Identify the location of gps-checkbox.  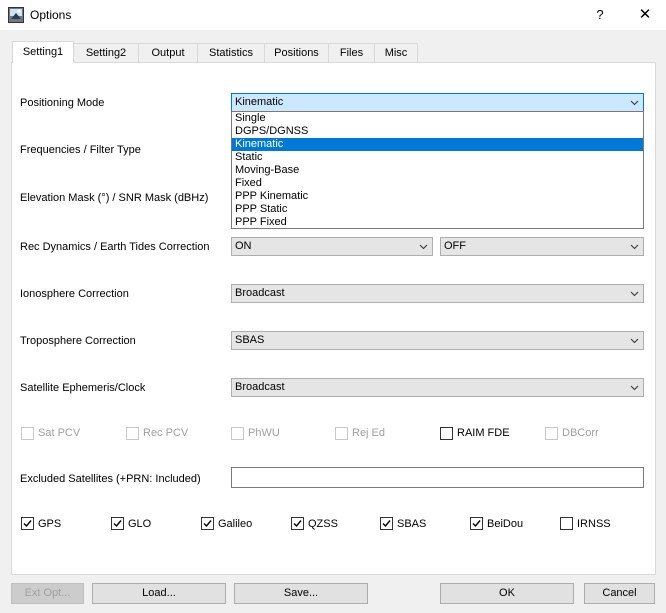
(27, 523).